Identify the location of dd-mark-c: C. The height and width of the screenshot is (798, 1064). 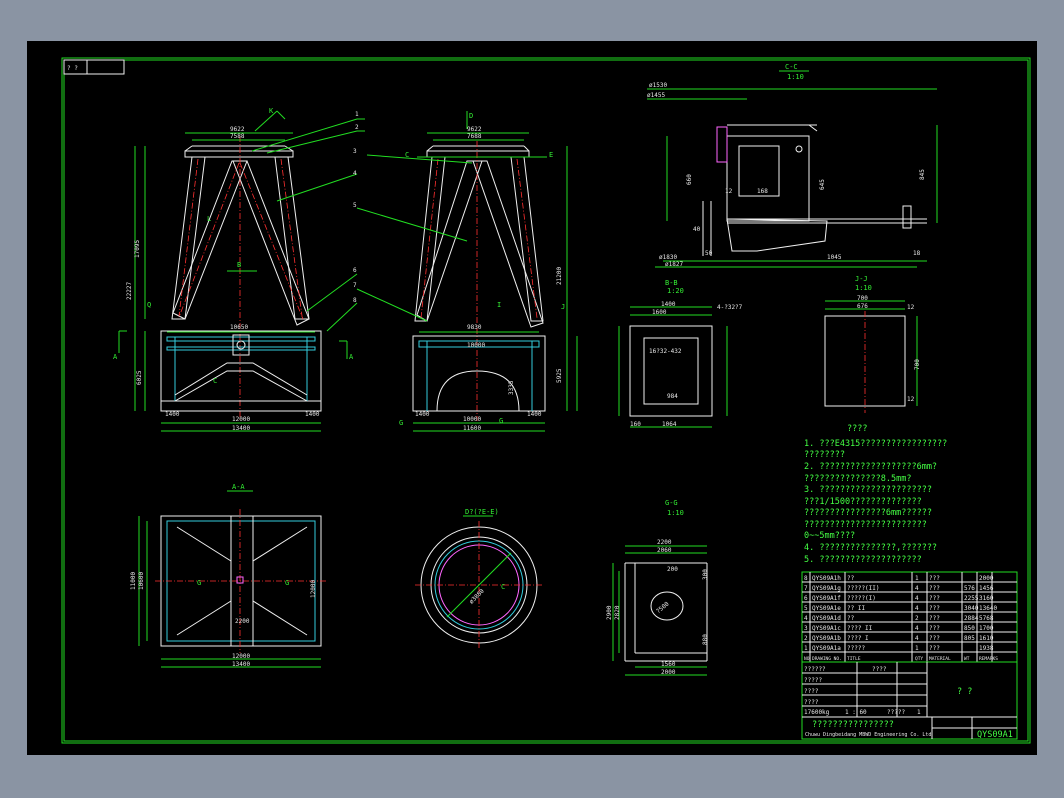
(503, 587).